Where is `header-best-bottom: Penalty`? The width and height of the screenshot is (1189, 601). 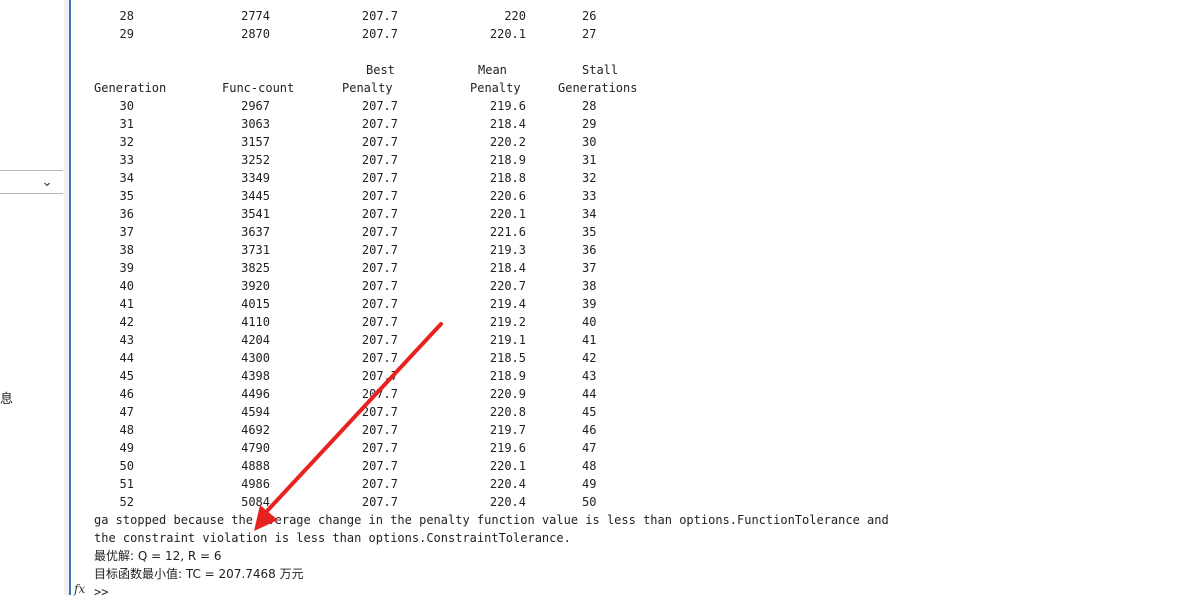
header-best-bottom: Penalty is located at coordinates (367, 88).